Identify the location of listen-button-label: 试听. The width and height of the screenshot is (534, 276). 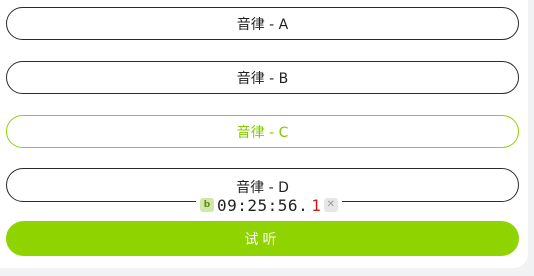
(262, 239).